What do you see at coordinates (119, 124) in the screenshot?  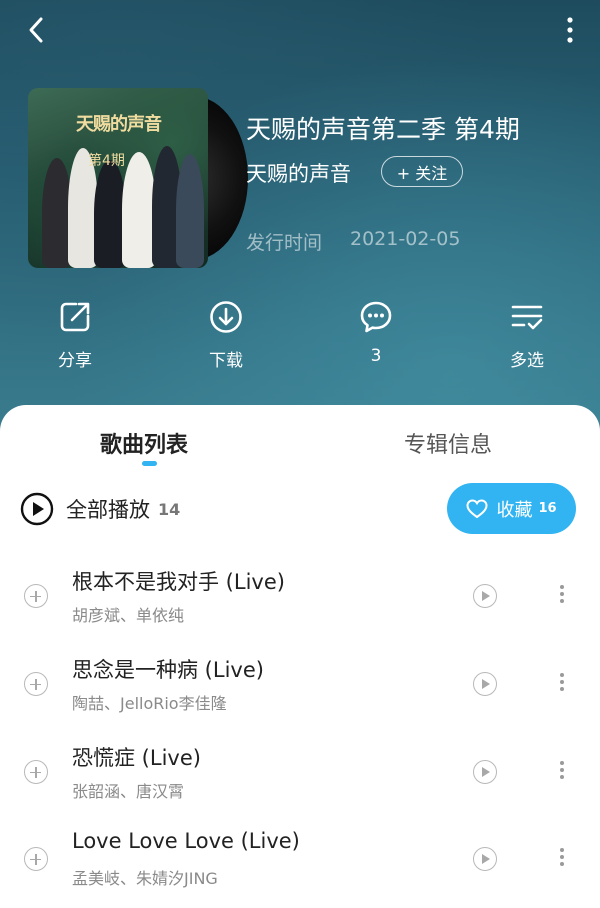 I see `cover-logo-text: 天赐的声音` at bounding box center [119, 124].